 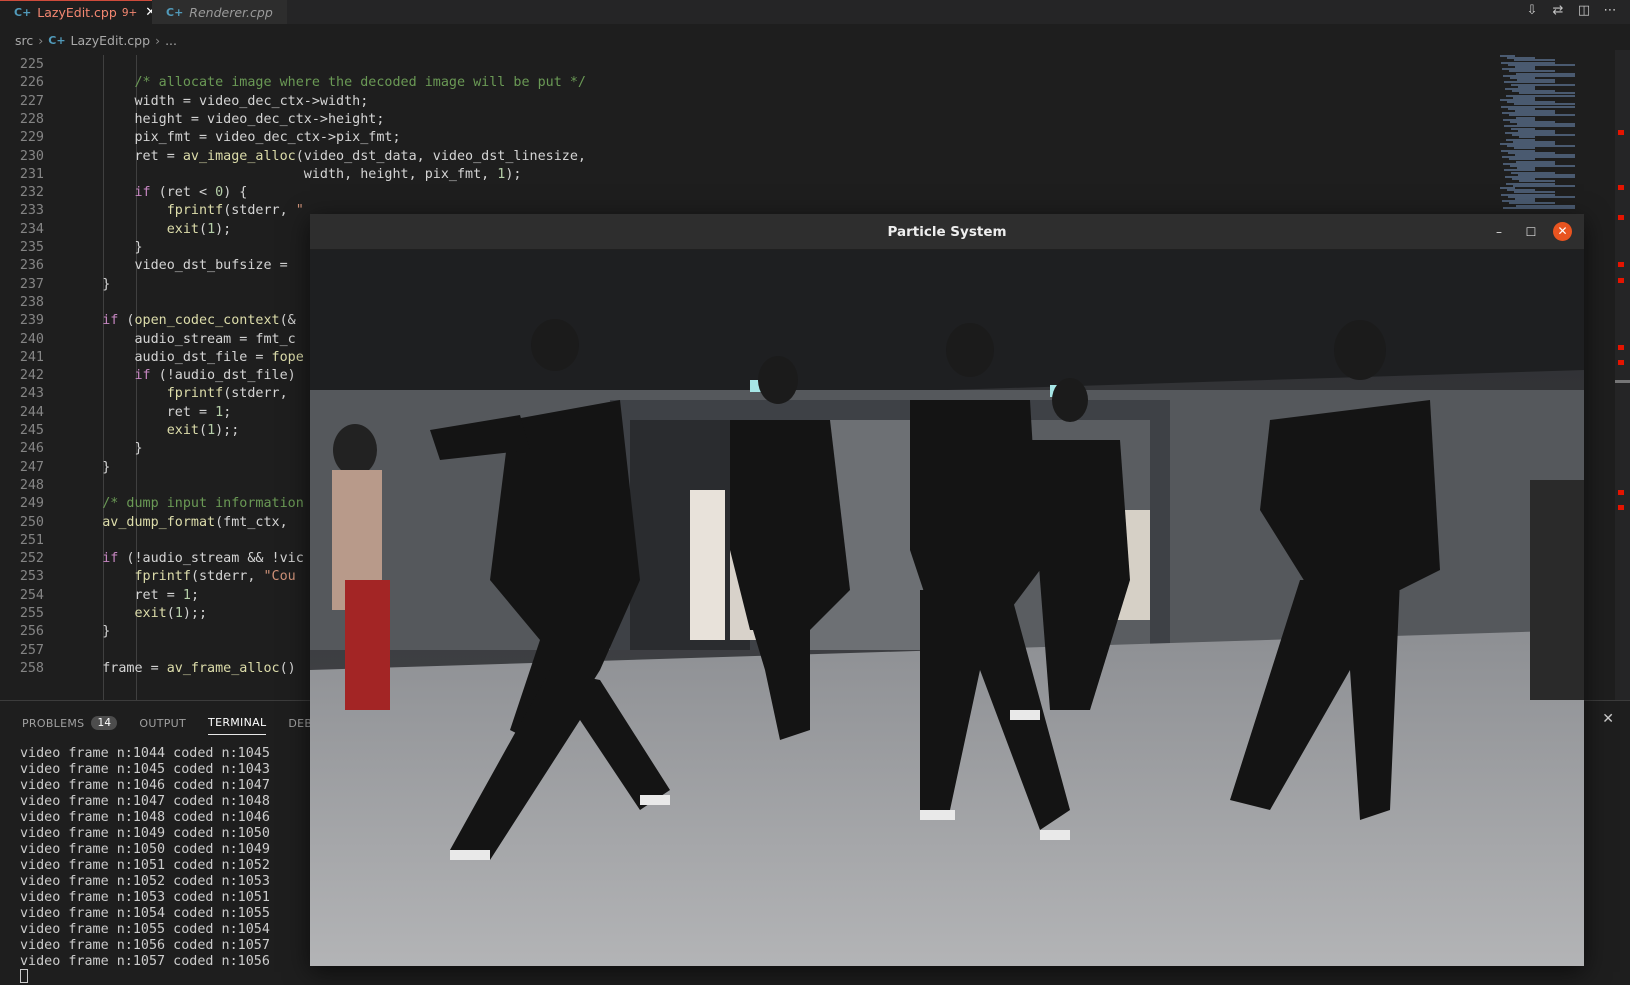 I want to click on line-number: 249, so click(x=31, y=504).